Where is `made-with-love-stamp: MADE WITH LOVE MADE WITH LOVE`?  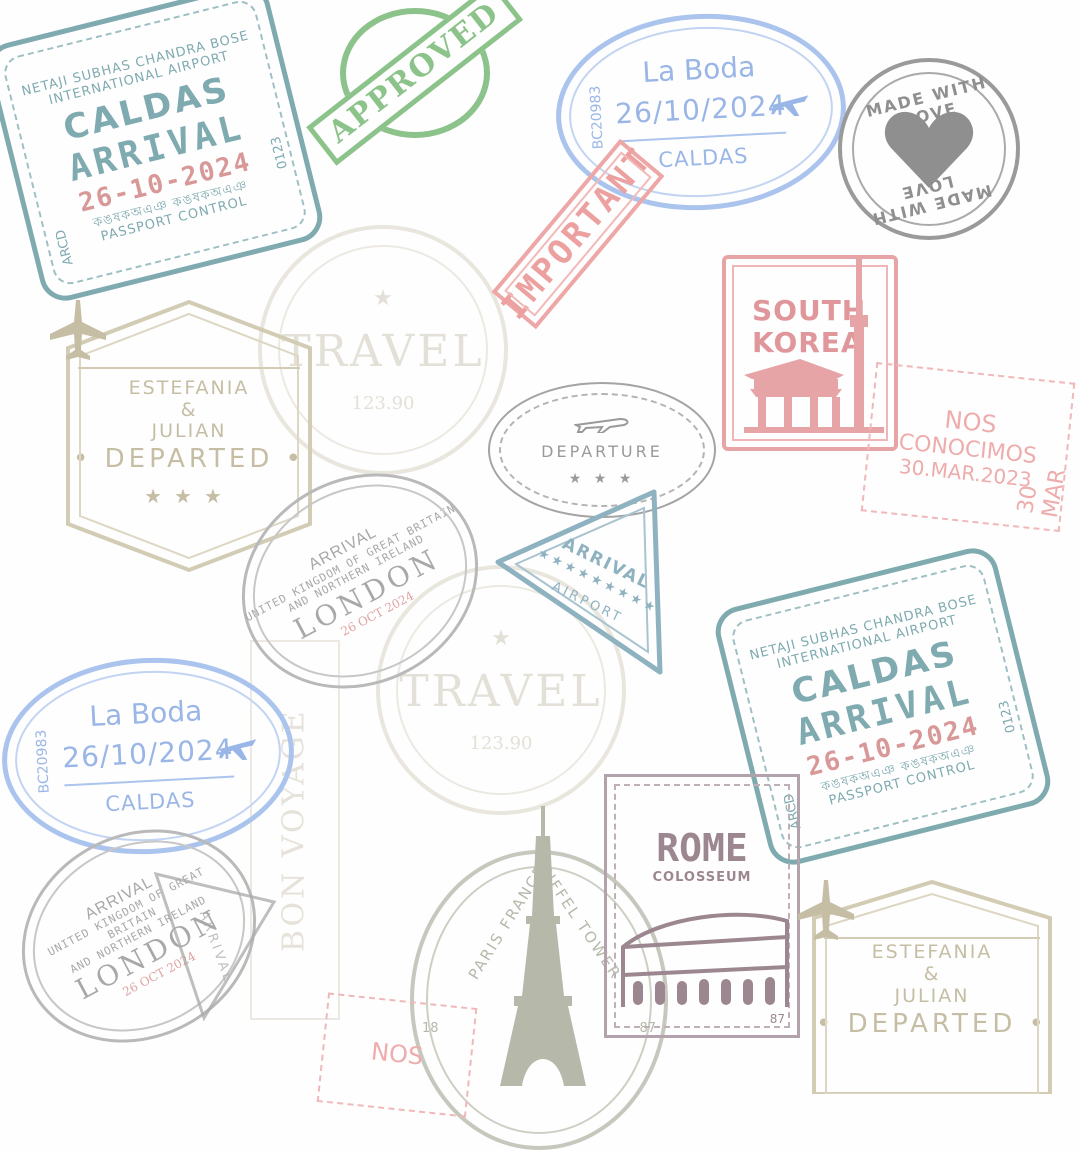
made-with-love-stamp: MADE WITH LOVE MADE WITH LOVE is located at coordinates (929, 149).